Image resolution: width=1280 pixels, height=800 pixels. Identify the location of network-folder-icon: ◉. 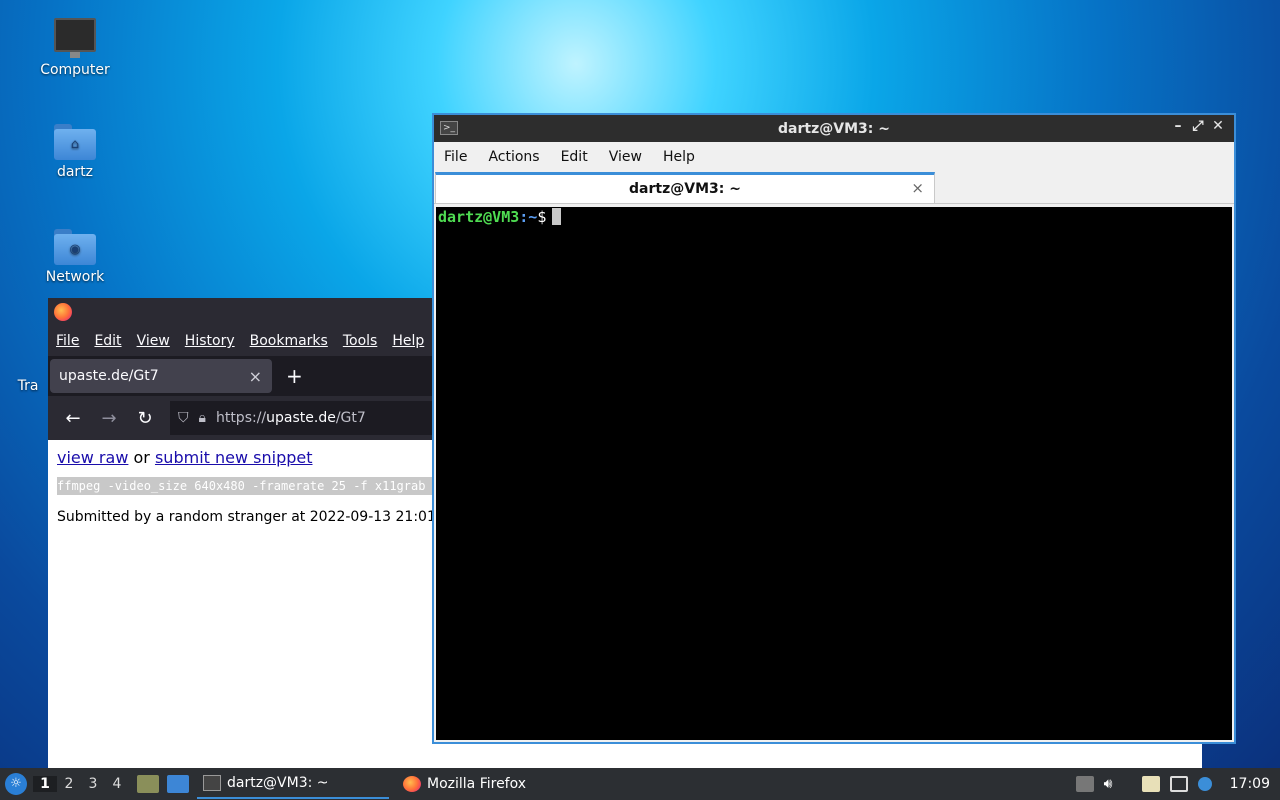
(75, 247).